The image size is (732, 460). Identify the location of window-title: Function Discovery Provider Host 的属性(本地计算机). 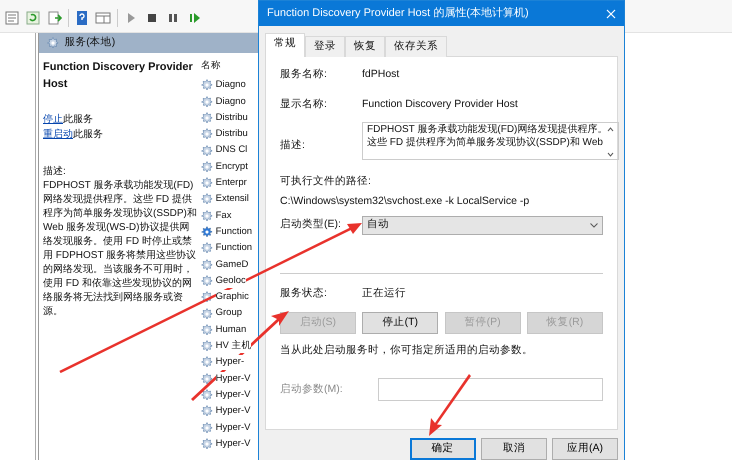
(398, 14).